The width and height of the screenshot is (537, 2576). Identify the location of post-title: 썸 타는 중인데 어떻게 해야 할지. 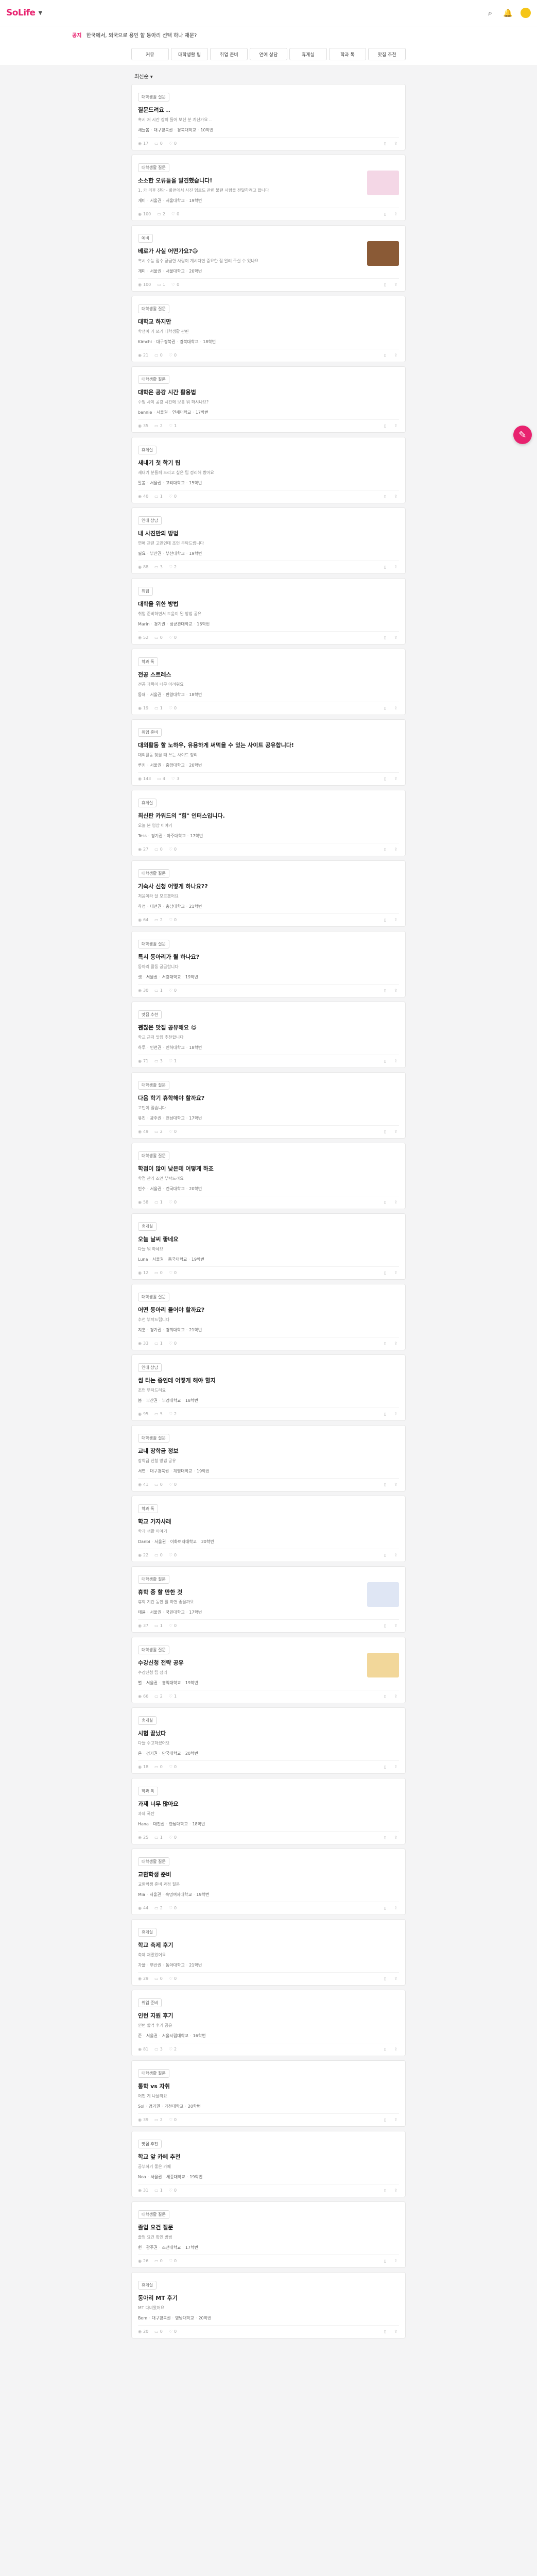
(268, 1380).